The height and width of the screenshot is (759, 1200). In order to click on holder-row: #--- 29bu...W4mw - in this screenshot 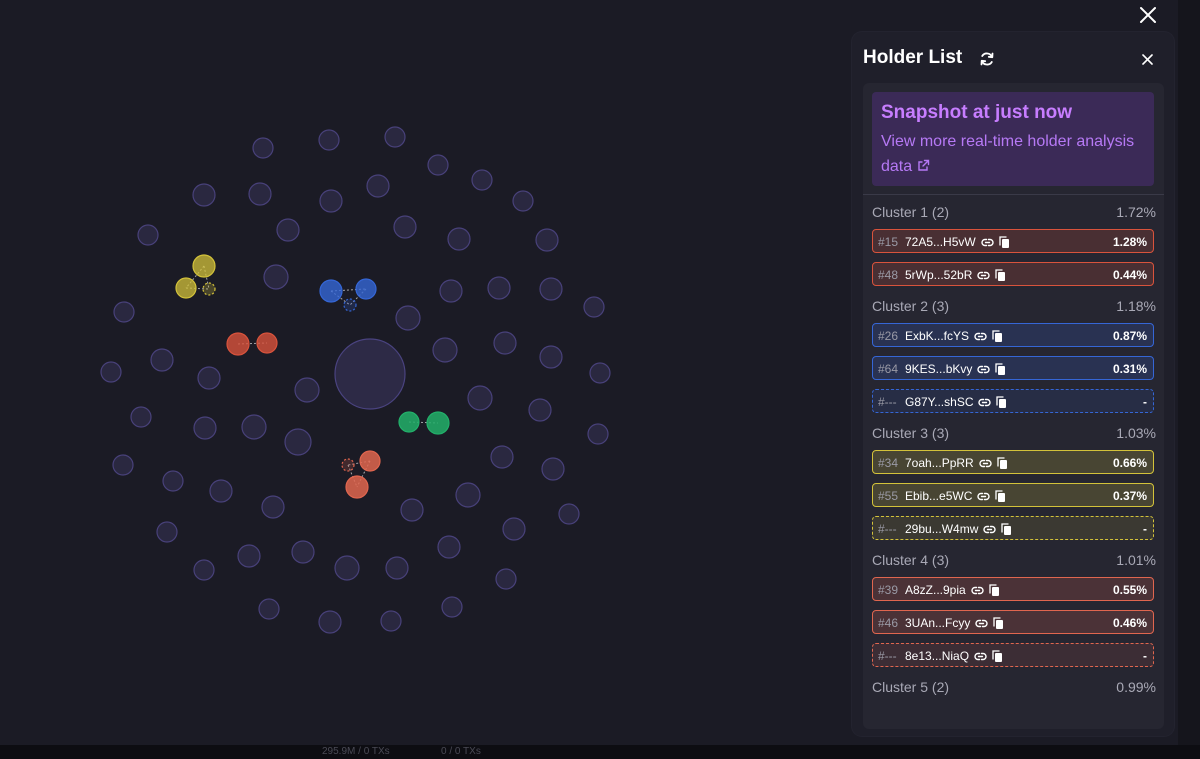, I will do `click(1013, 528)`.